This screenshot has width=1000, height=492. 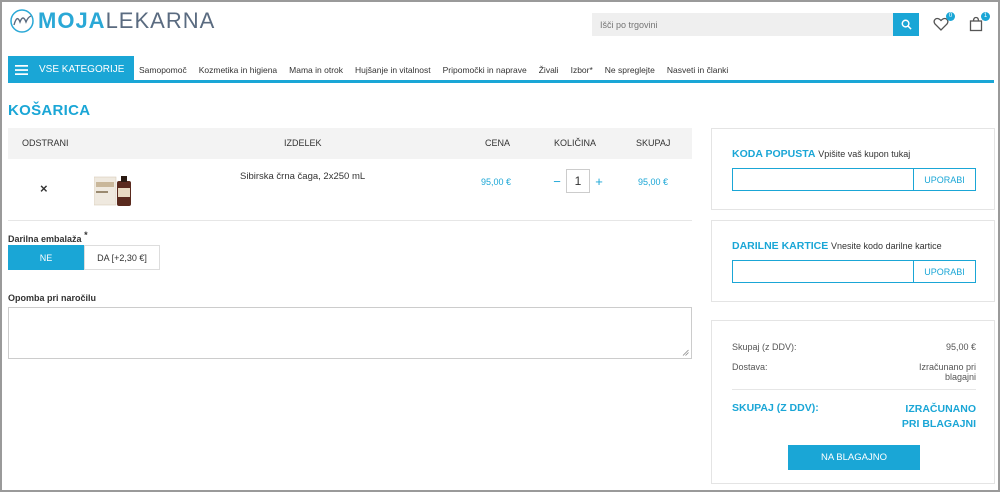 What do you see at coordinates (350, 333) in the screenshot?
I see `order-note-textarea` at bounding box center [350, 333].